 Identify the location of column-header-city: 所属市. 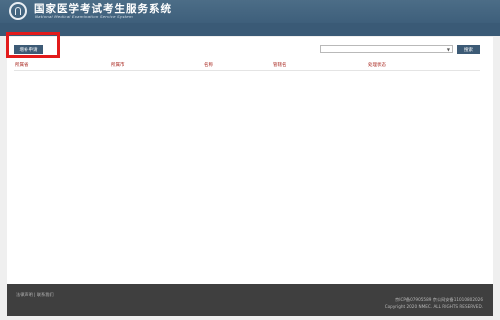
(118, 65).